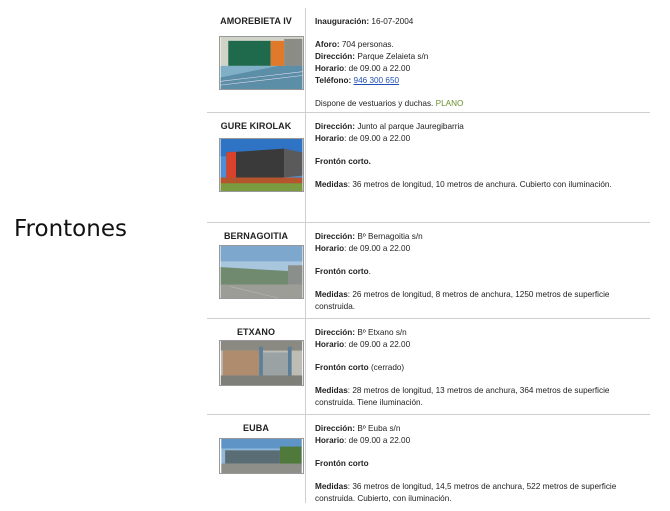 The height and width of the screenshot is (511, 670). What do you see at coordinates (374, 103) in the screenshot?
I see `nota-text: Dispone de vestuarios y duchas.` at bounding box center [374, 103].